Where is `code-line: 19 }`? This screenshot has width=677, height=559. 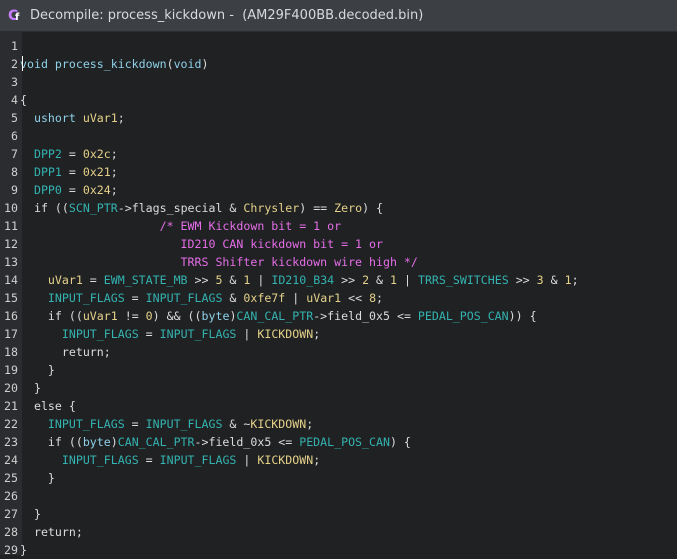
code-line: 19 } is located at coordinates (338, 370).